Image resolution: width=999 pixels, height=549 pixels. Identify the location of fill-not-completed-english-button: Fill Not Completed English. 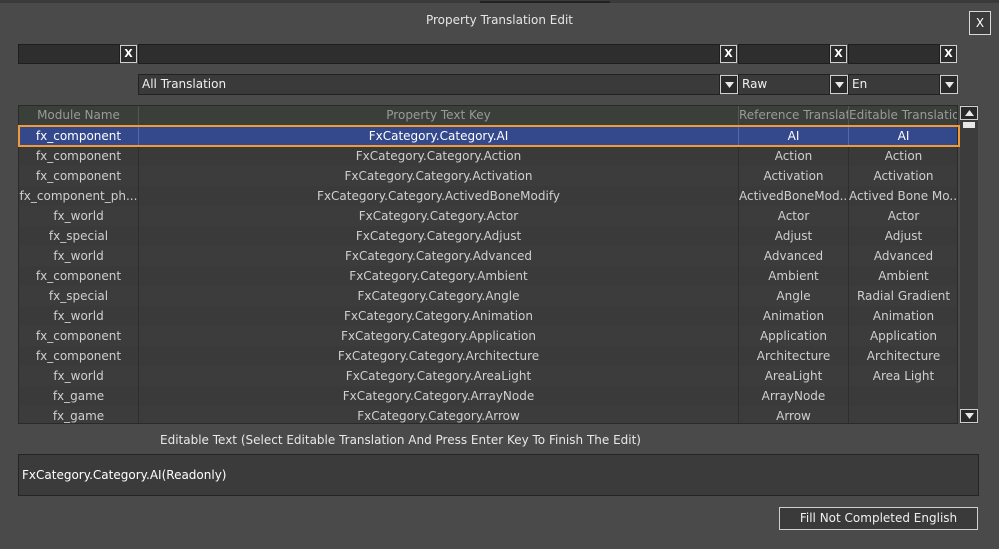
(878, 518).